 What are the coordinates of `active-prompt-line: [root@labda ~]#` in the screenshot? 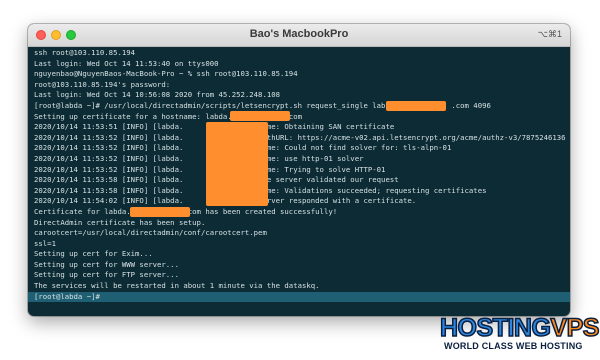 It's located at (299, 297).